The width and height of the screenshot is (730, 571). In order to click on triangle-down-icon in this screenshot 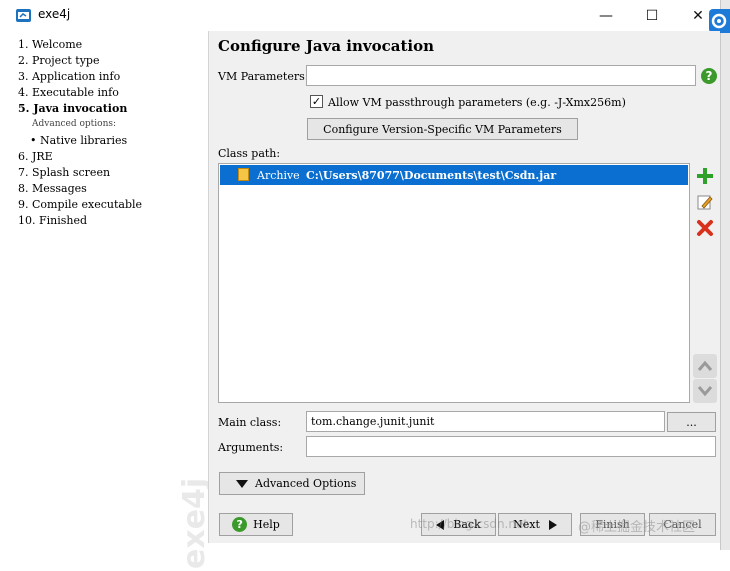, I will do `click(242, 483)`.